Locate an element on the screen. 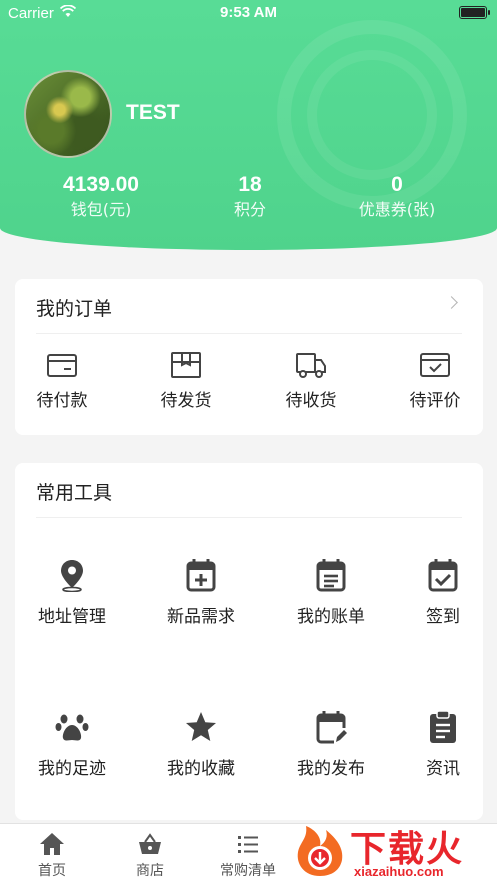 The image size is (497, 883). tab-label: 首页 is located at coordinates (52, 871).